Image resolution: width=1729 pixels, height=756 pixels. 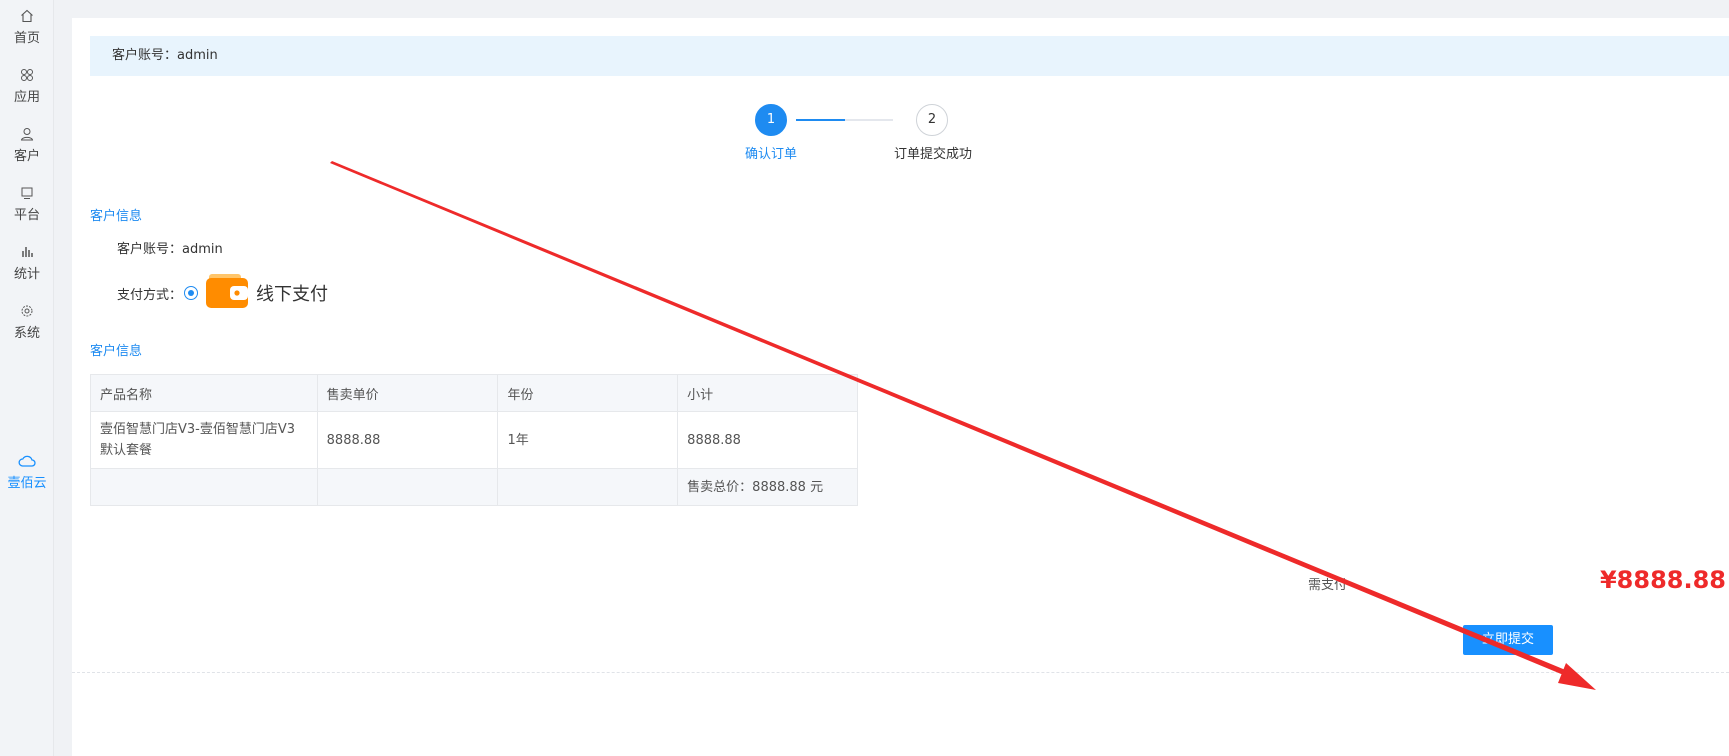 I want to click on bar-chart-icon, so click(x=27, y=252).